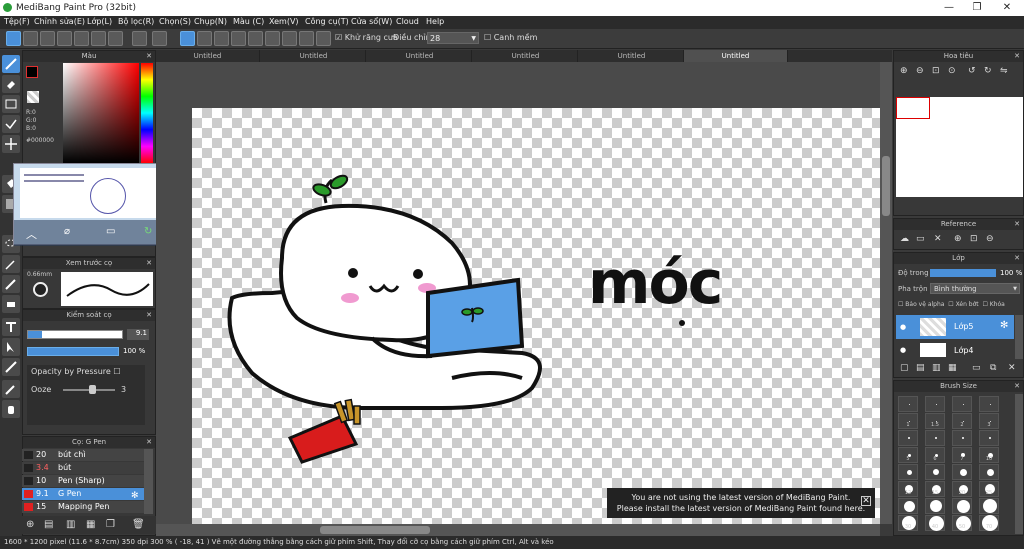 This screenshot has height=549, width=1024. I want to click on curve-snap-icon, so click(289, 38).